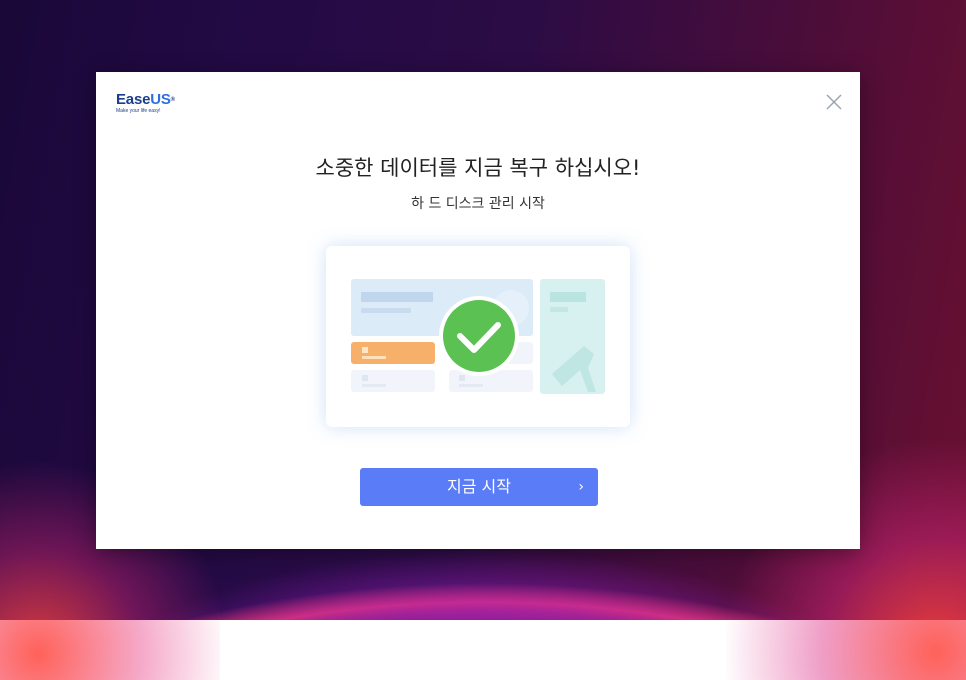  Describe the element at coordinates (138, 111) in the screenshot. I see `logo-tagline: Make your life easy!` at that location.